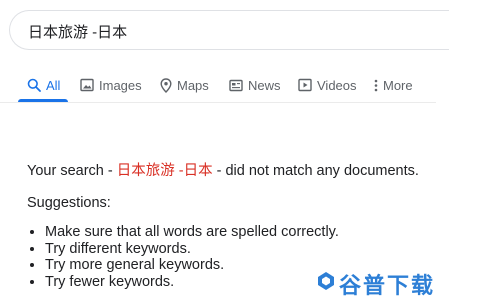  I want to click on tab-label: Images, so click(120, 85).